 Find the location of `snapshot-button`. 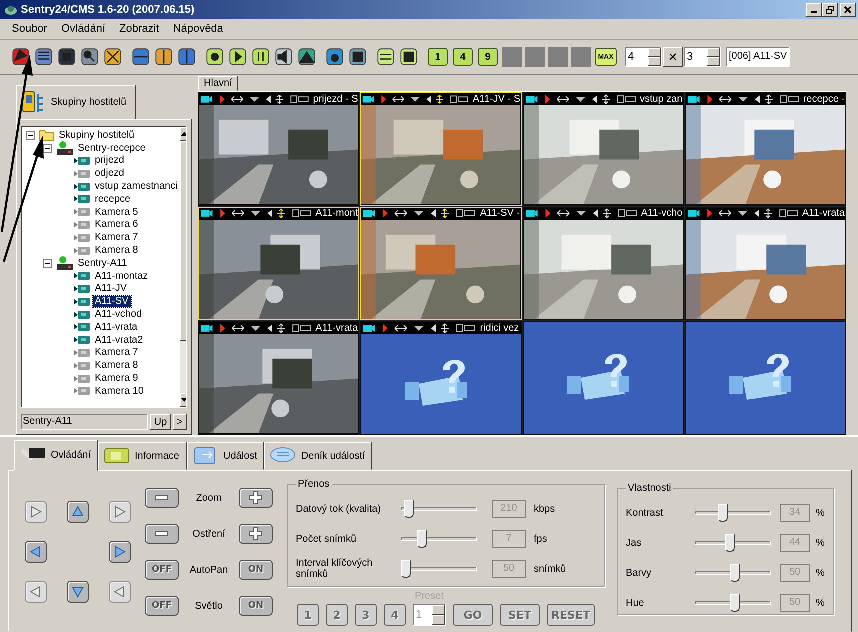

snapshot-button is located at coordinates (335, 57).